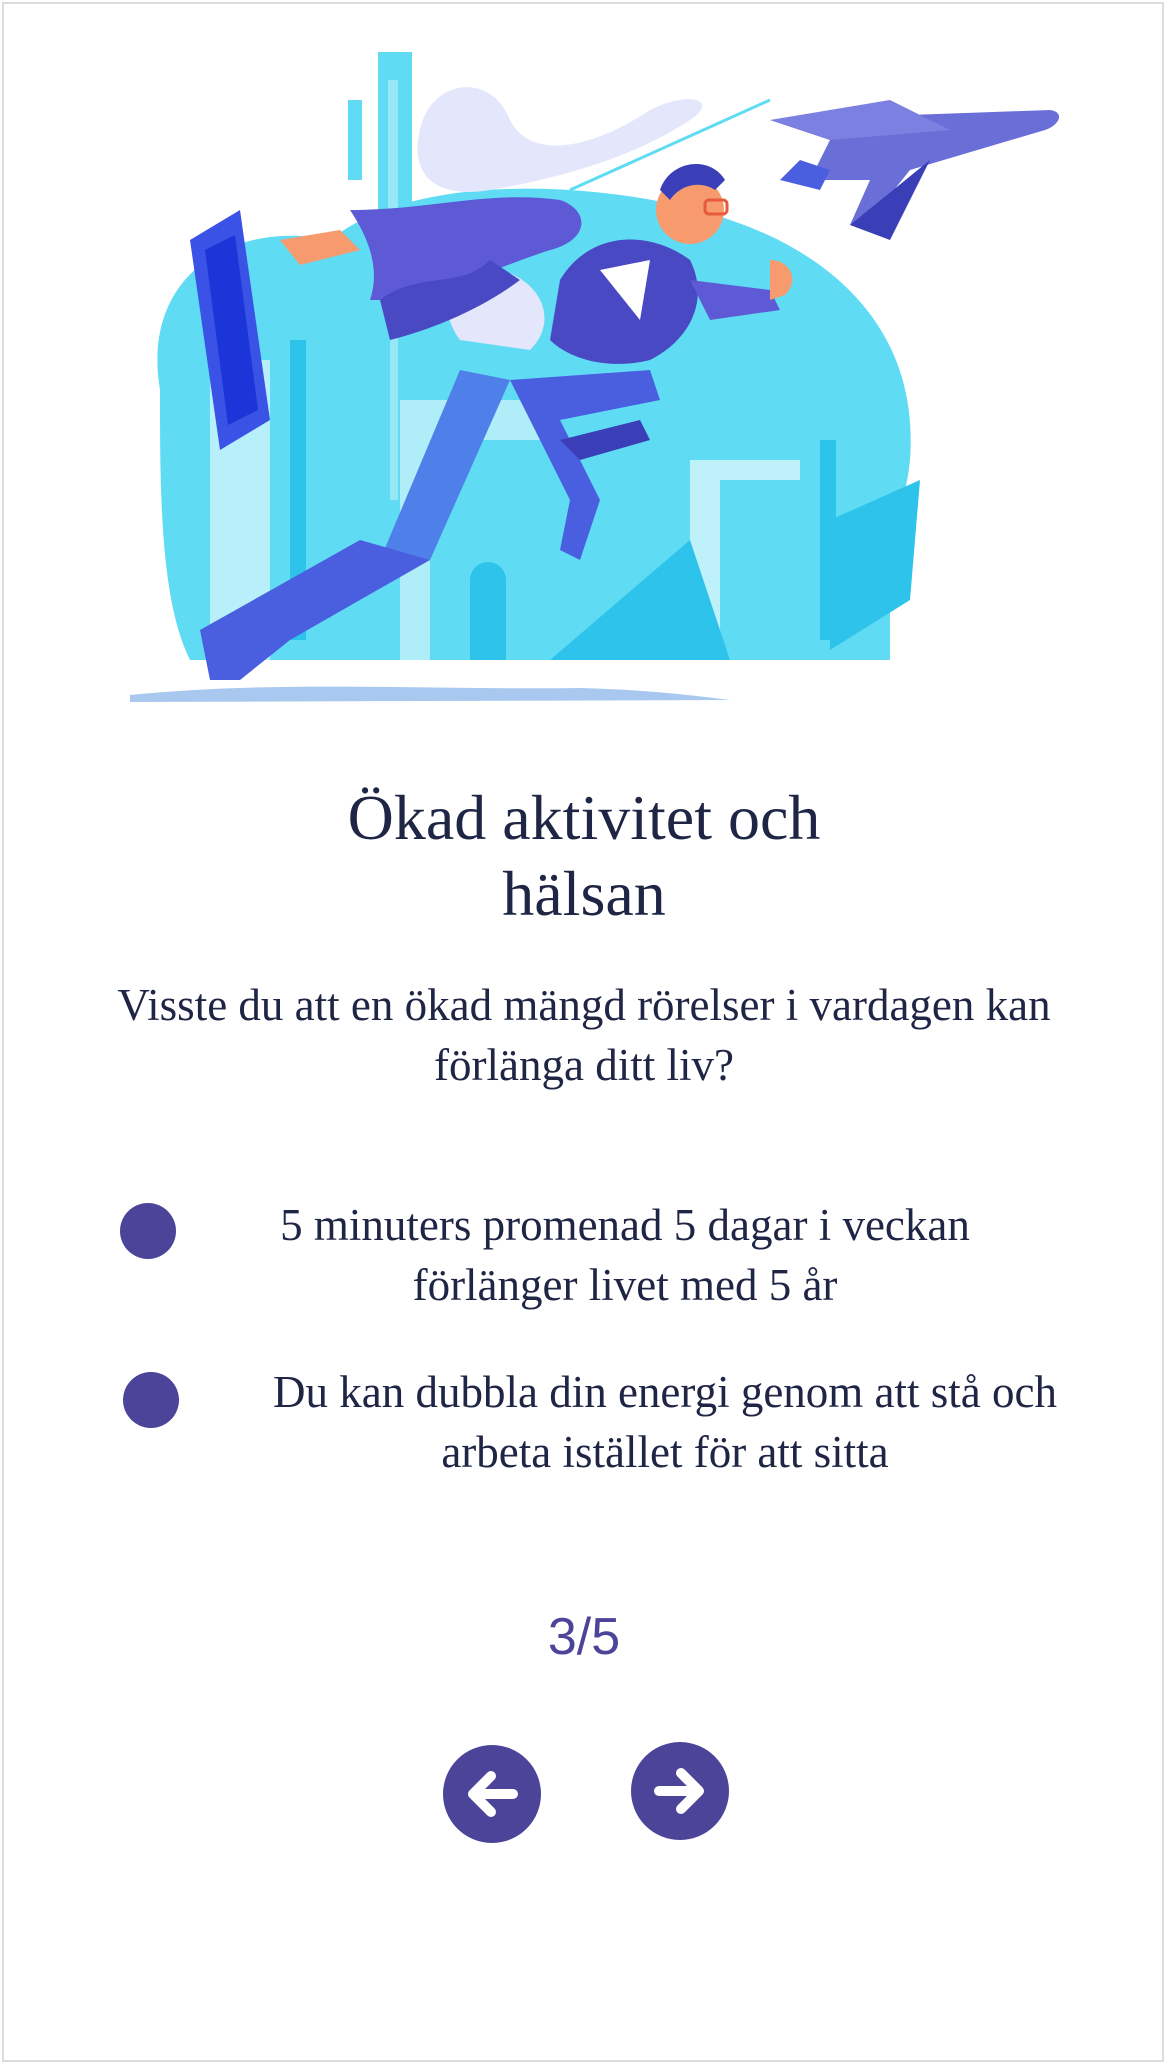 Image resolution: width=1168 pixels, height=2066 pixels. What do you see at coordinates (430, 694) in the screenshot?
I see `ground-shadow` at bounding box center [430, 694].